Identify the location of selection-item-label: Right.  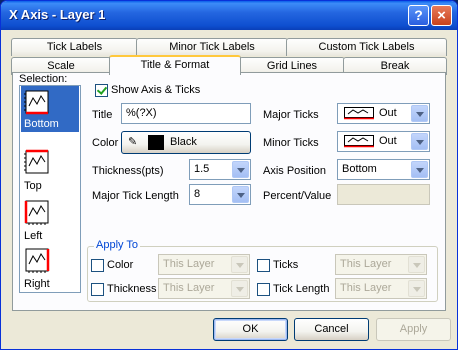
(37, 284).